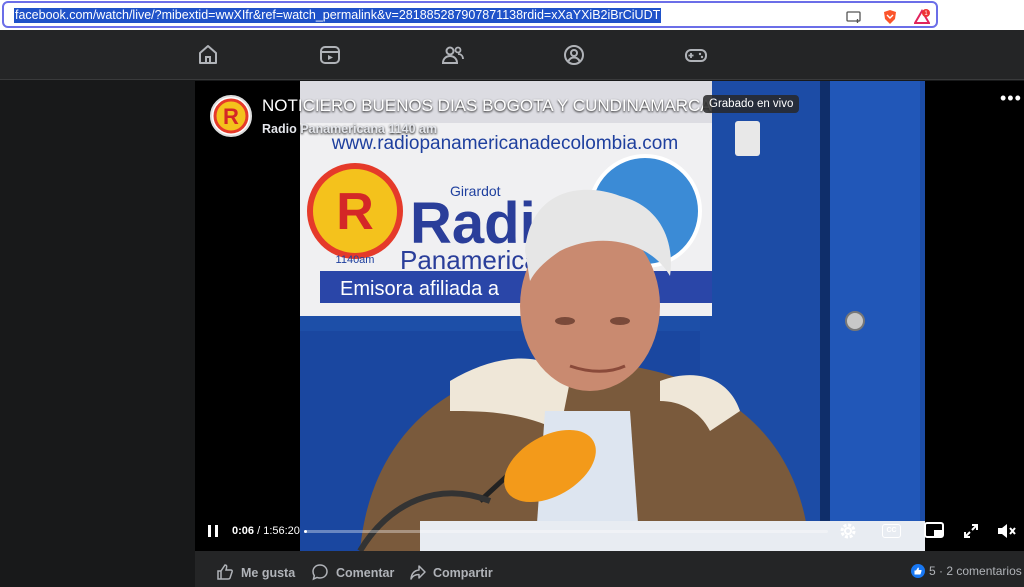  What do you see at coordinates (213, 531) in the screenshot?
I see `pause-icon` at bounding box center [213, 531].